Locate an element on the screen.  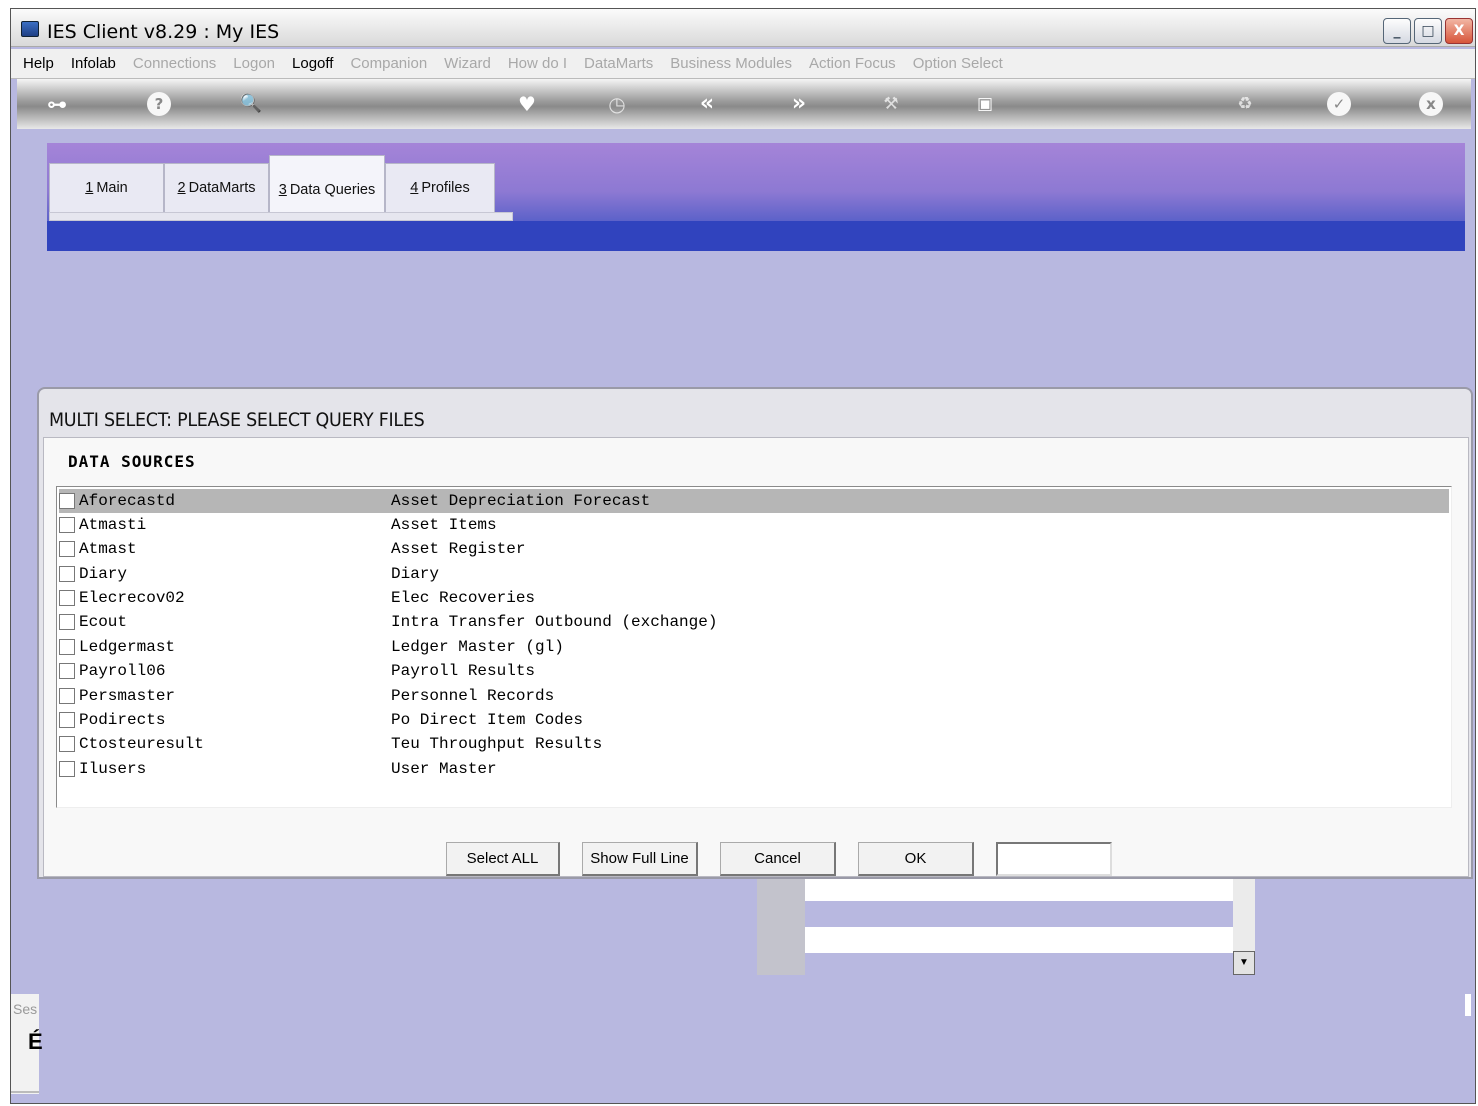
list-item: Ledgermast Ledger Master (gl) is located at coordinates (754, 647).